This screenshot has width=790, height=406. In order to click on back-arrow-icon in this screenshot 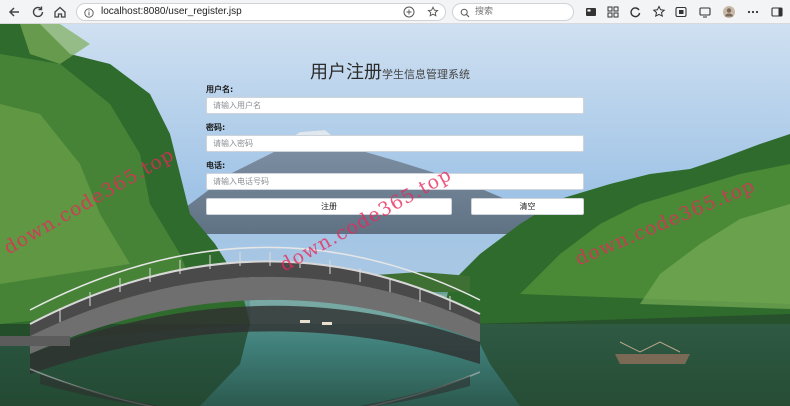, I will do `click(14, 12)`.